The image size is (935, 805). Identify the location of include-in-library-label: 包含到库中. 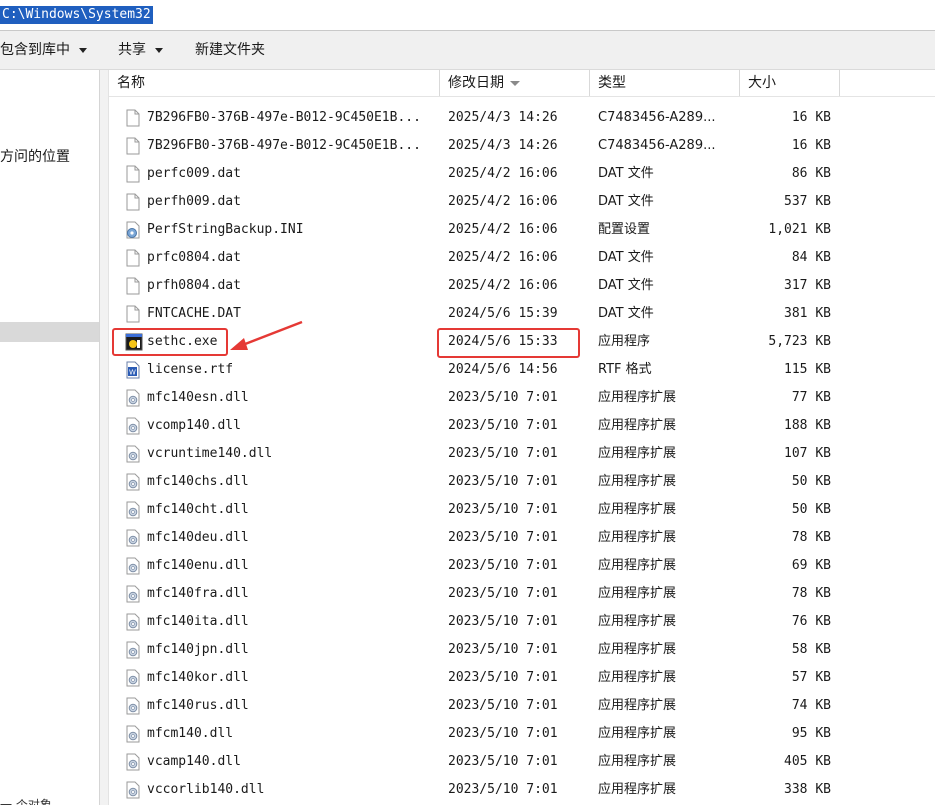
(35, 50).